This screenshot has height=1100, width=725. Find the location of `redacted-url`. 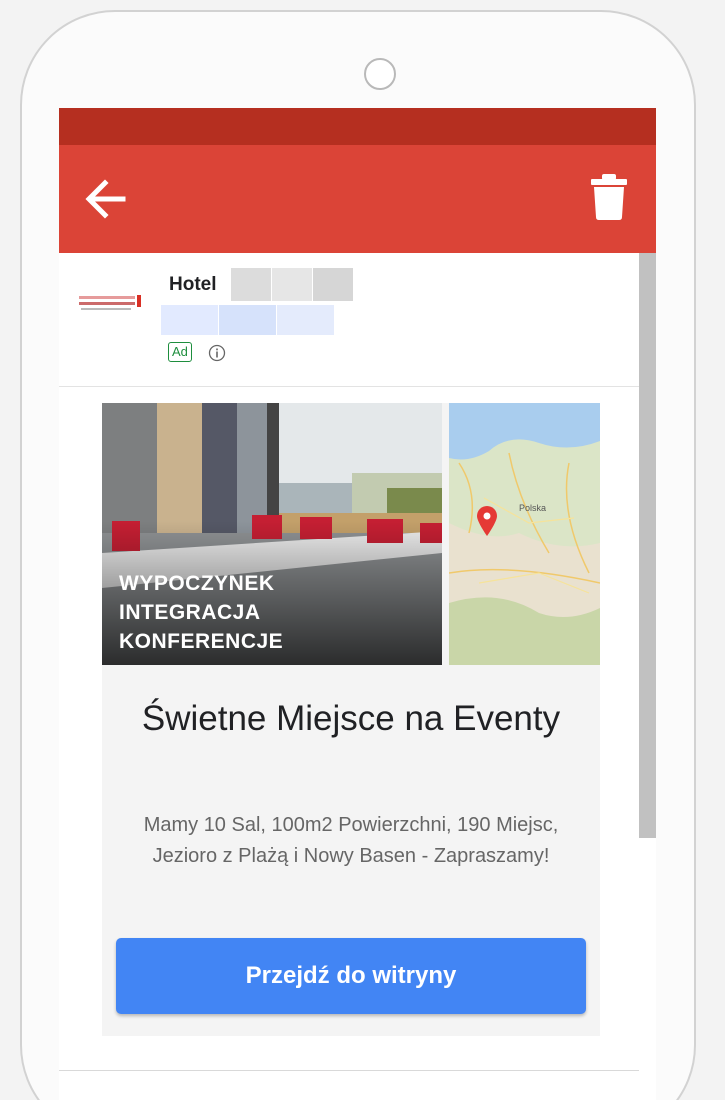

redacted-url is located at coordinates (248, 320).